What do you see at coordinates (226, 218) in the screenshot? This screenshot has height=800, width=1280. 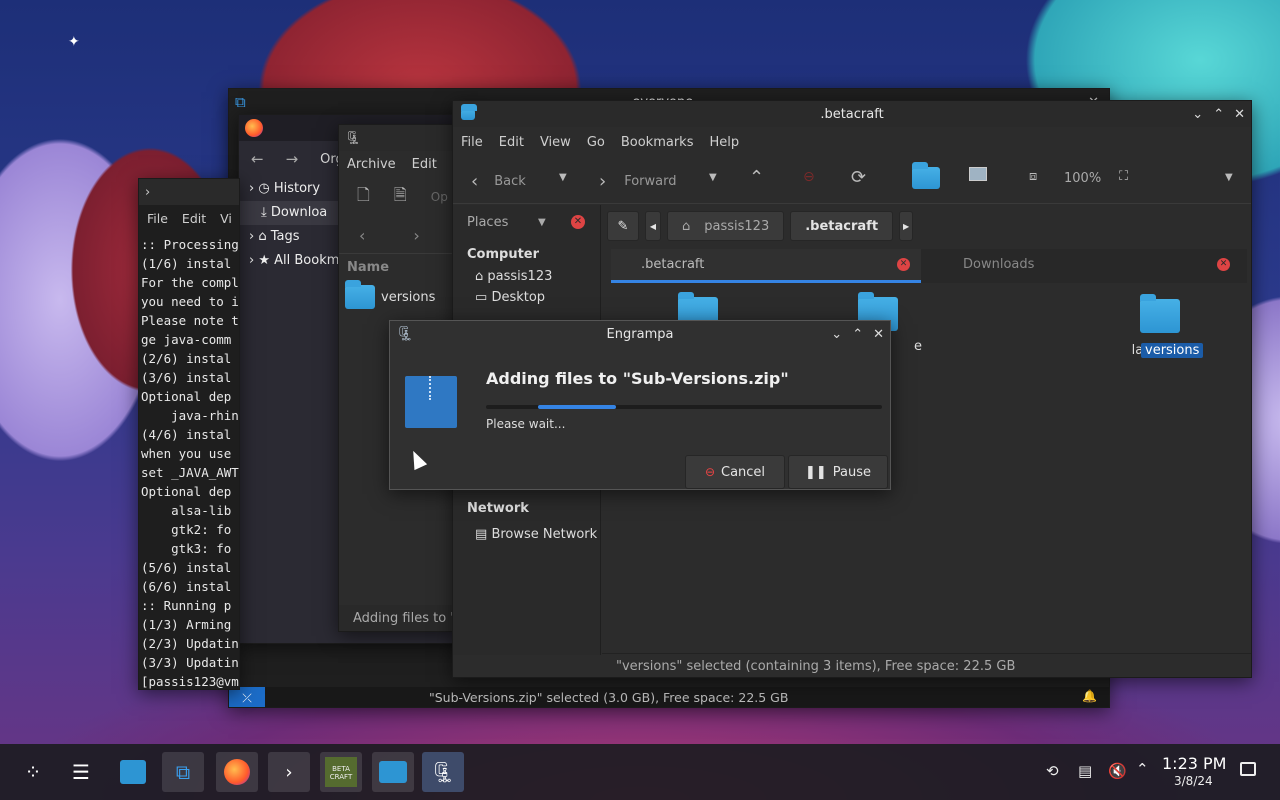 I see `terminal-menu-view: Vi` at bounding box center [226, 218].